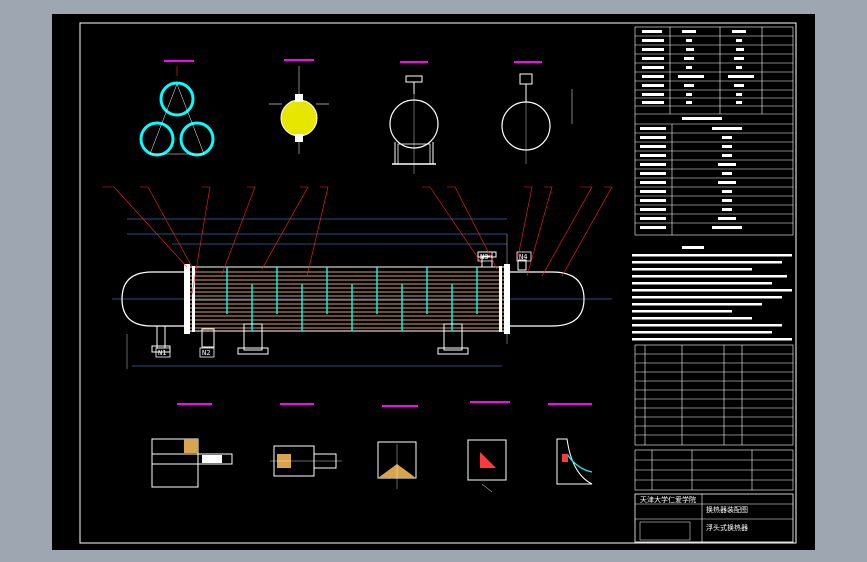  What do you see at coordinates (537, 112) in the screenshot?
I see `view-section-b` at bounding box center [537, 112].